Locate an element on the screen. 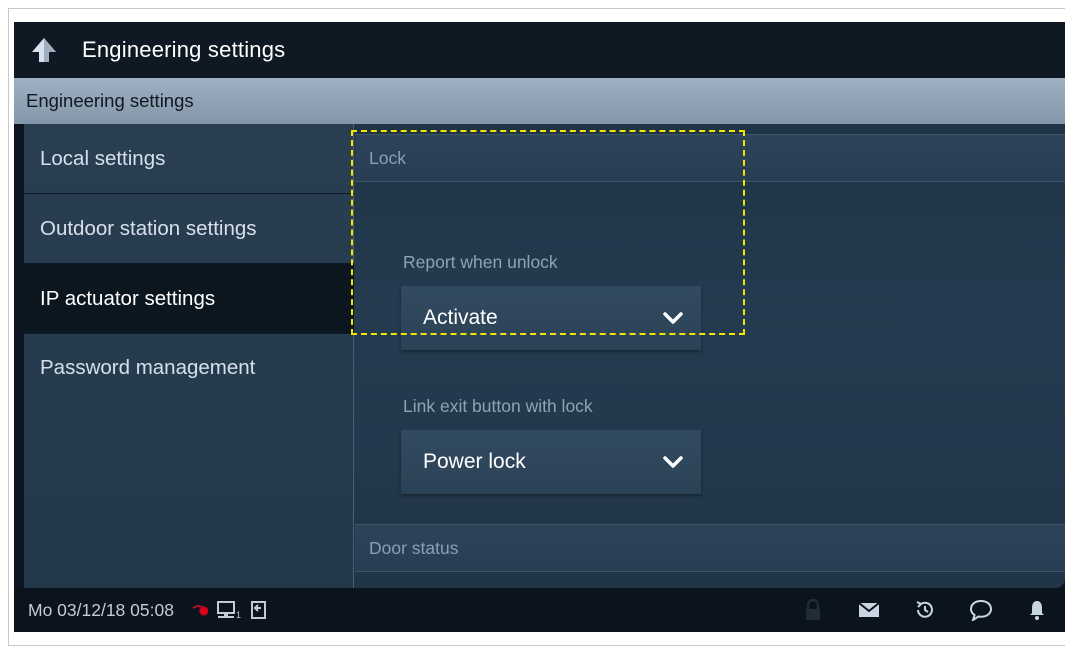 The height and width of the screenshot is (654, 1065). section-header-title: Engineering settings is located at coordinates (110, 100).